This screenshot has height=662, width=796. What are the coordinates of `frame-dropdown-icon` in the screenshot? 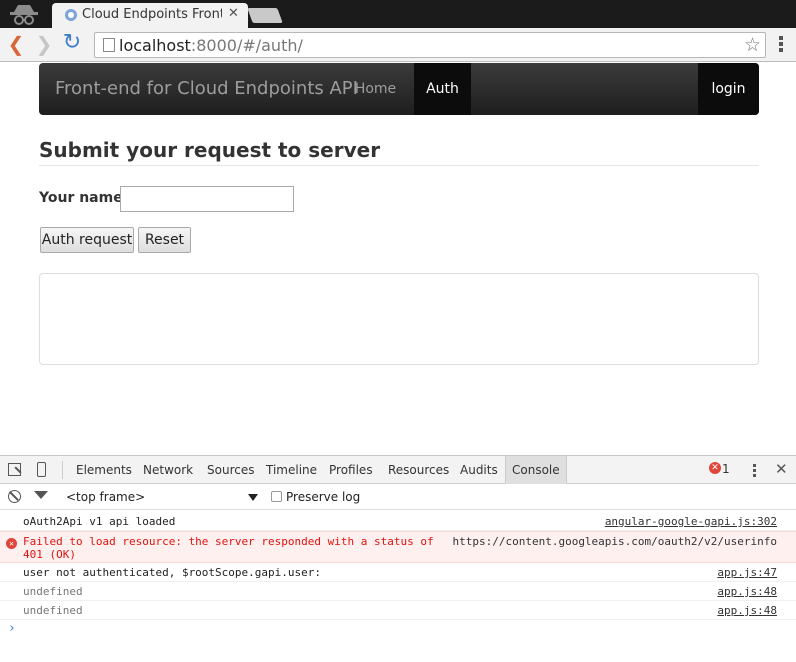 It's located at (253, 497).